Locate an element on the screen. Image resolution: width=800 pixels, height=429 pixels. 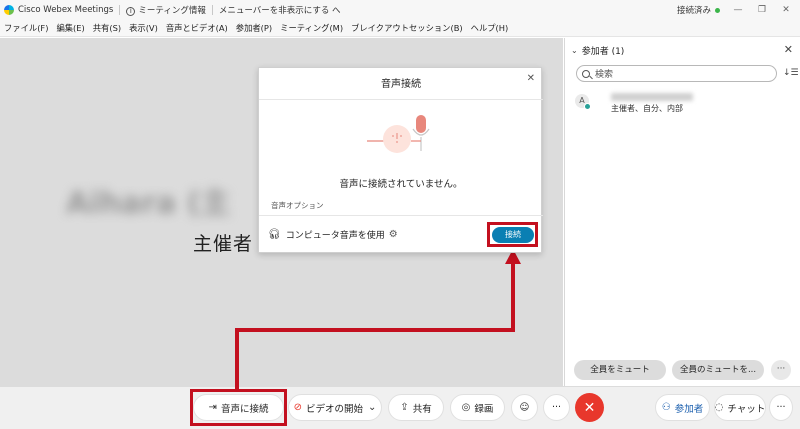
participant-list-item: A 主催者、自分、内部 is located at coordinates (680, 105).